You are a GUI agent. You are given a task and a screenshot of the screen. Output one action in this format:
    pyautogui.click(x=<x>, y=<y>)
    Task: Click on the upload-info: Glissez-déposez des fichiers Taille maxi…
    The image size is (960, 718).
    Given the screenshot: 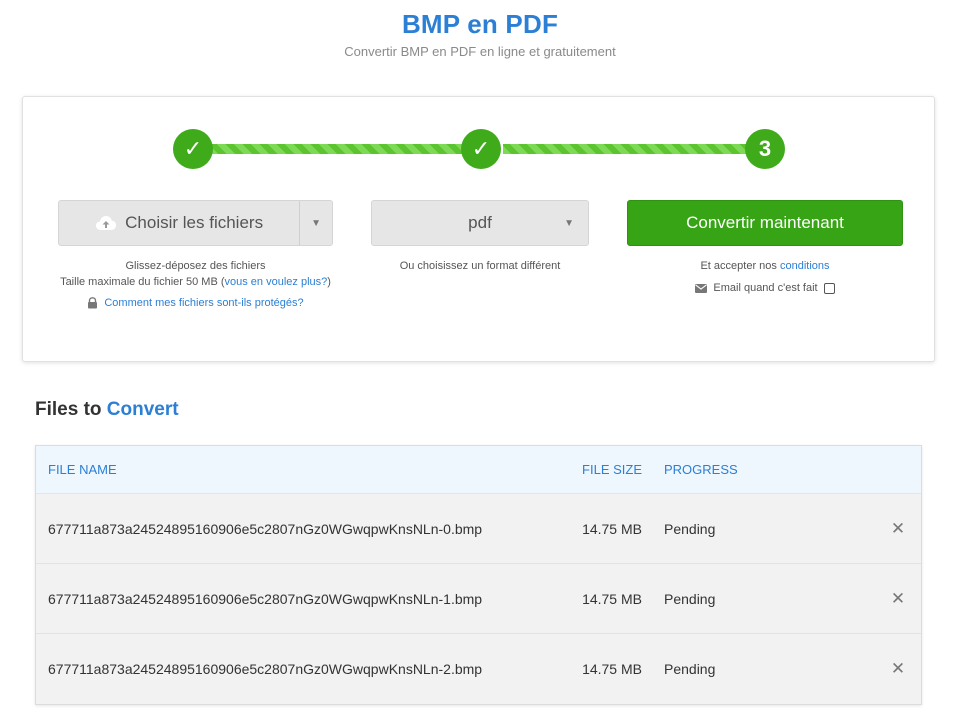 What is the action you would take?
    pyautogui.click(x=195, y=284)
    